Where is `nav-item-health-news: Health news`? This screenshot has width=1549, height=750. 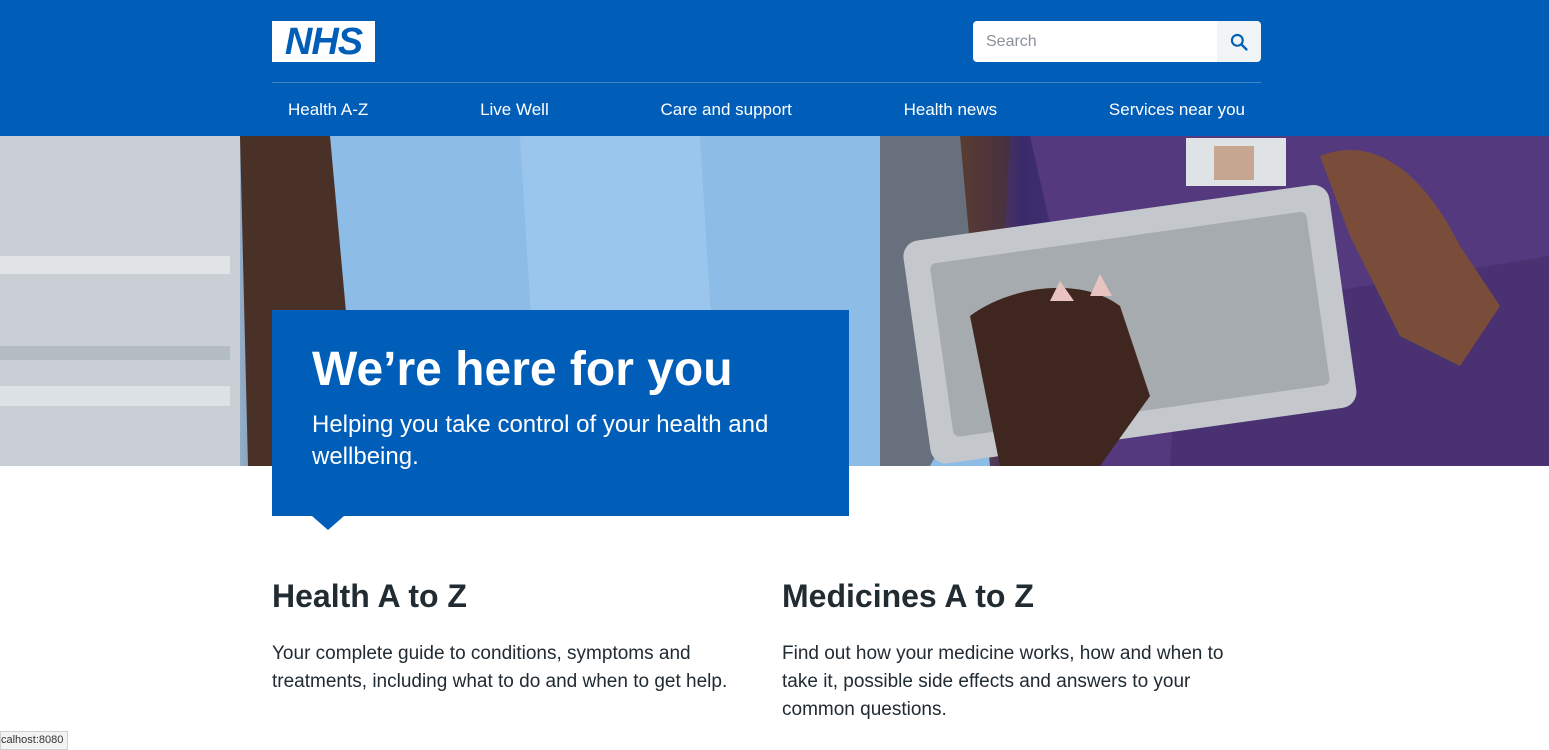 nav-item-health-news: Health news is located at coordinates (951, 110).